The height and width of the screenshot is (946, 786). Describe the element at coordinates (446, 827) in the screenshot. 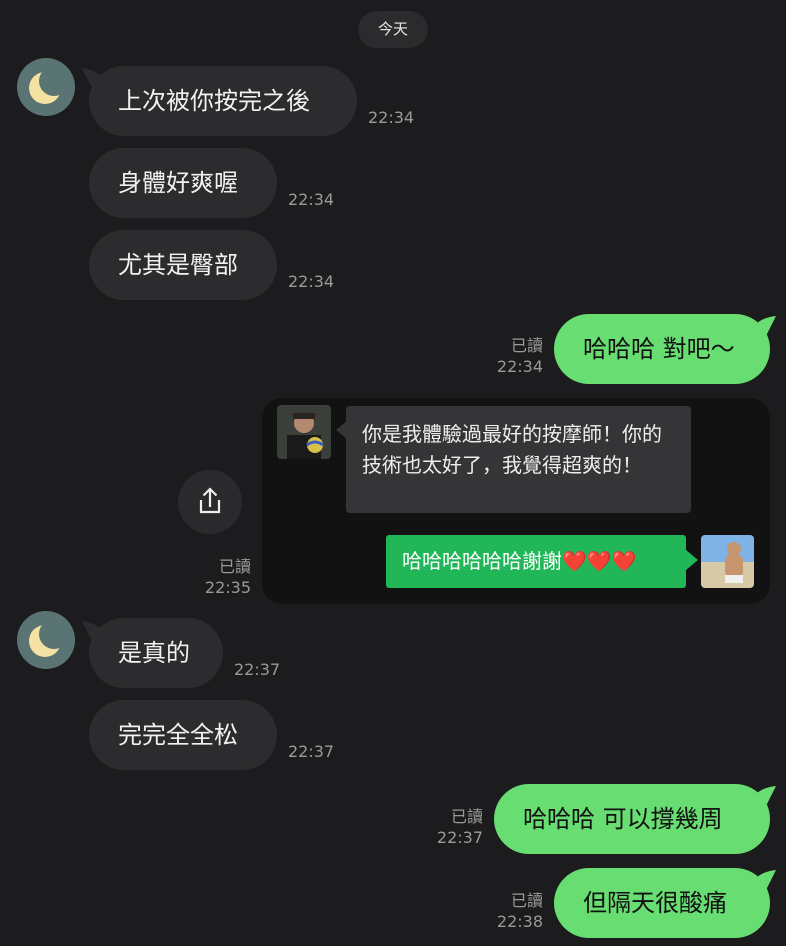

I see `read-status: 已讀 22:37` at that location.